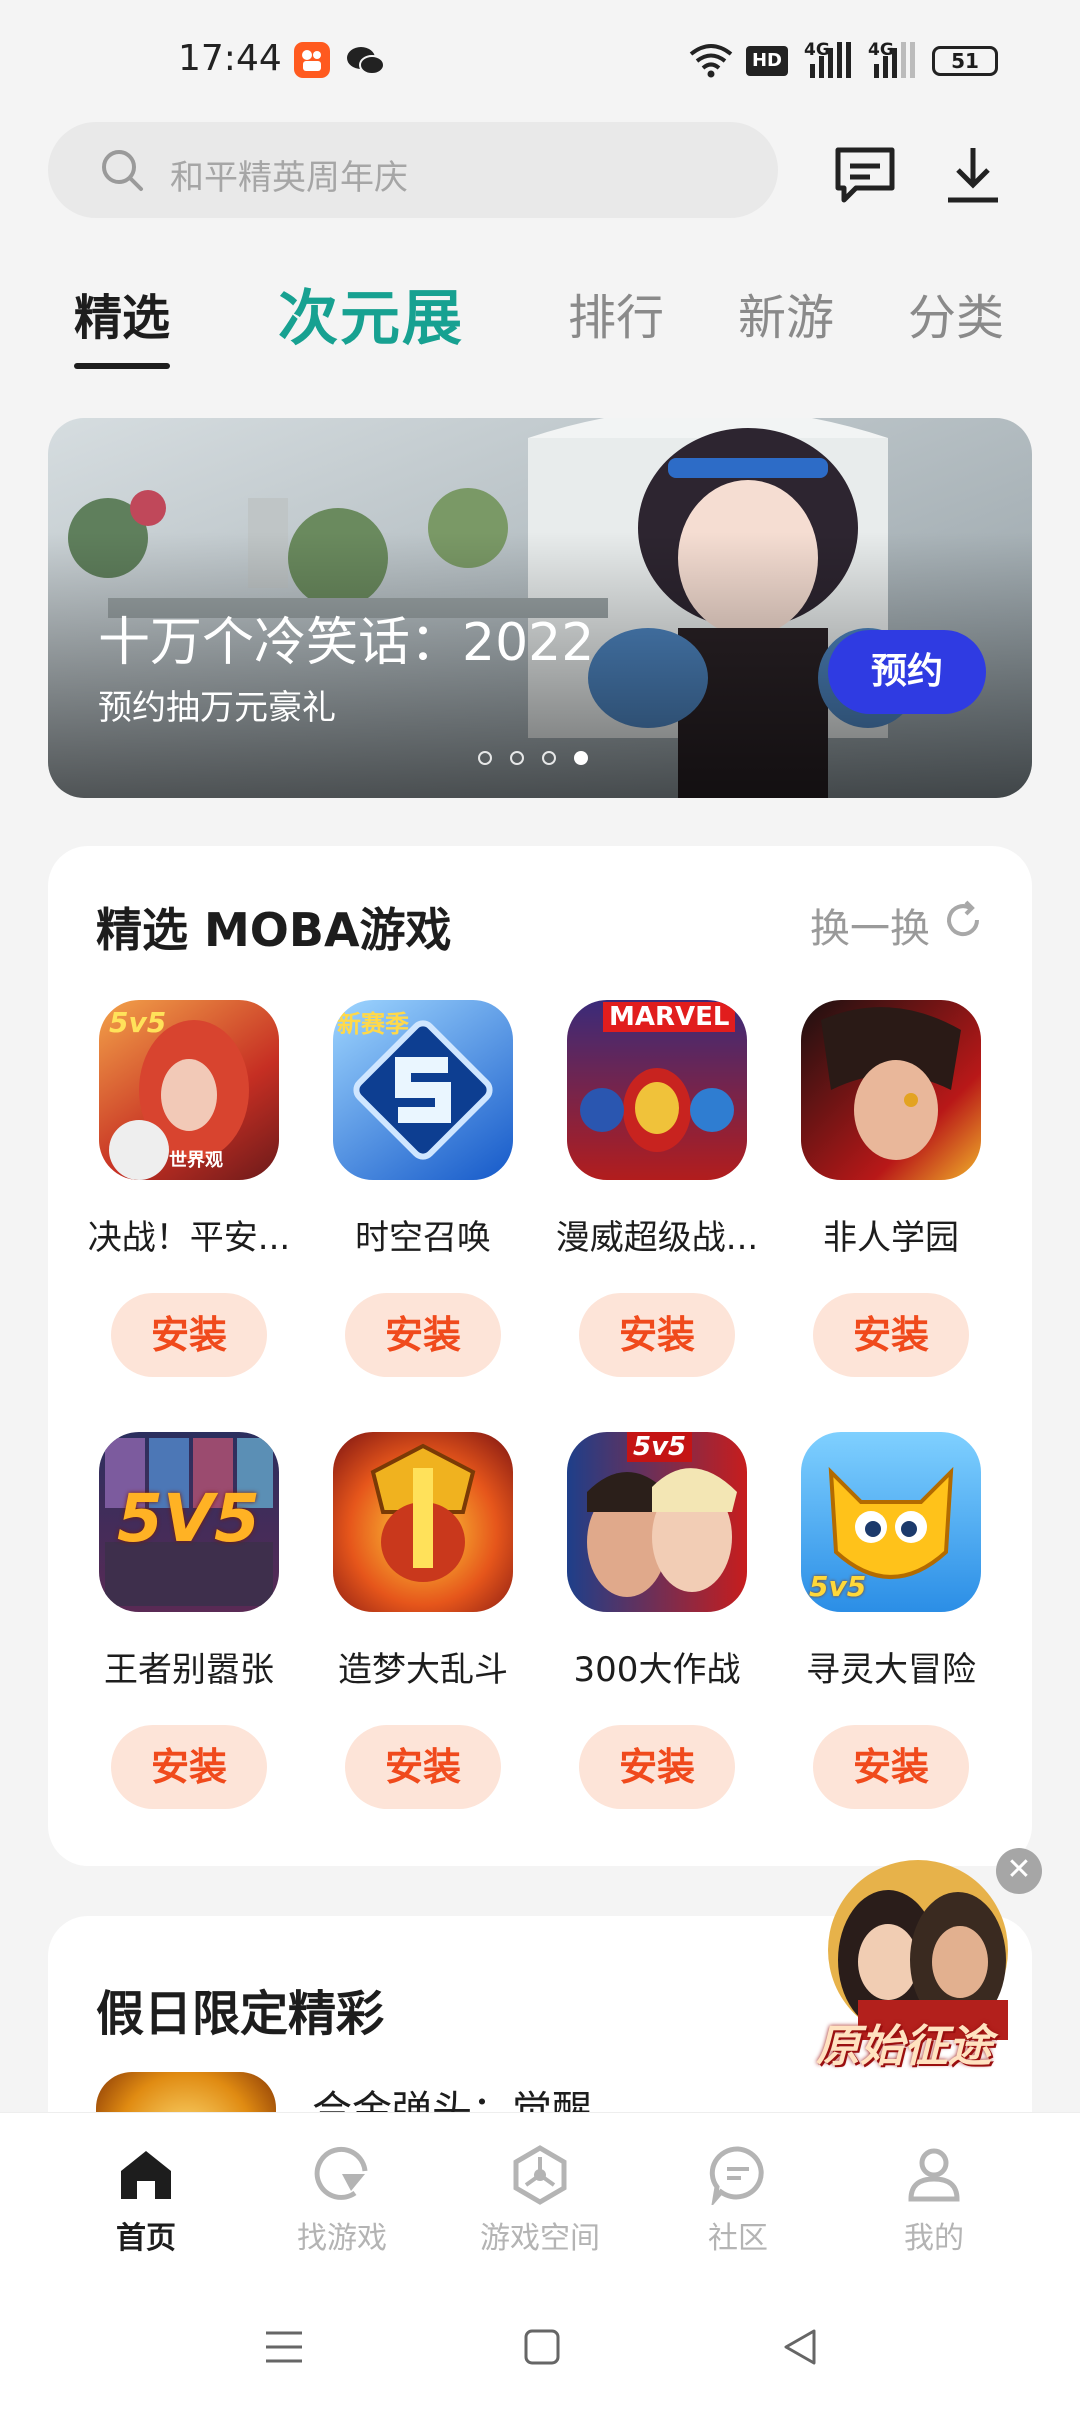  What do you see at coordinates (963, 925) in the screenshot?
I see `refresh-icon` at bounding box center [963, 925].